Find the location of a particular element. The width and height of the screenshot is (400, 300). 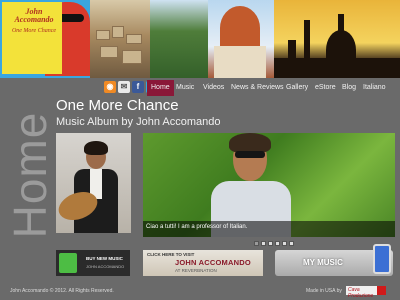

nav-videos: Videos is located at coordinates (213, 88).